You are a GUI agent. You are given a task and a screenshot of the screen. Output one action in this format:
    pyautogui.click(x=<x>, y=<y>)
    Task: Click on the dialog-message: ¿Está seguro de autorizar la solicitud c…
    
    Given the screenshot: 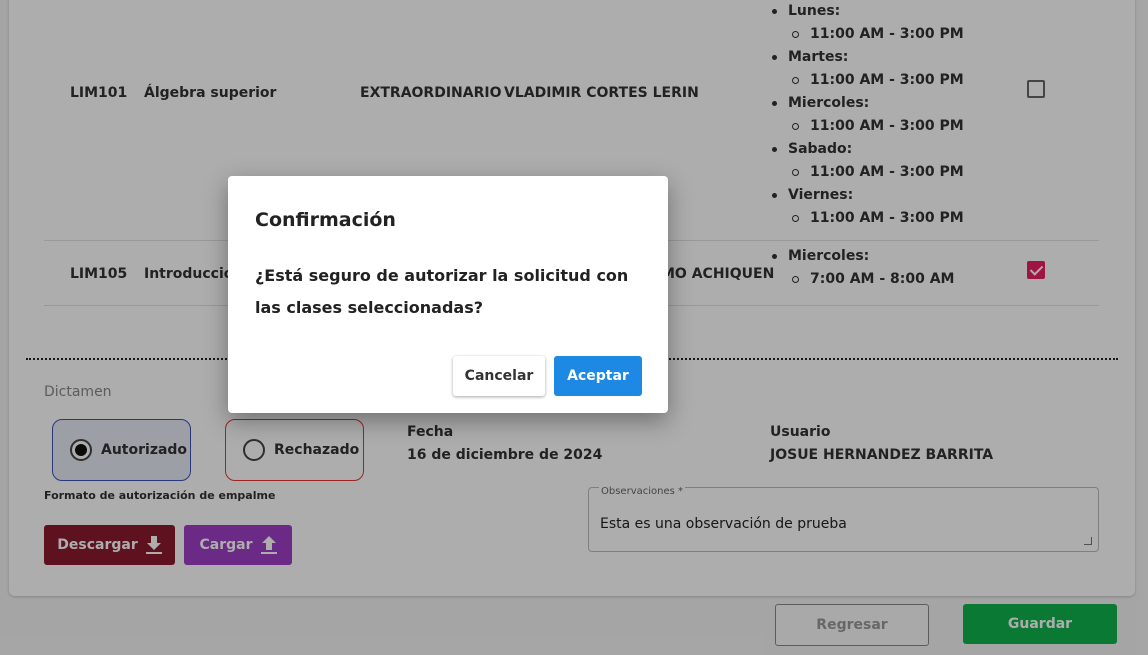 What is the action you would take?
    pyautogui.click(x=442, y=291)
    